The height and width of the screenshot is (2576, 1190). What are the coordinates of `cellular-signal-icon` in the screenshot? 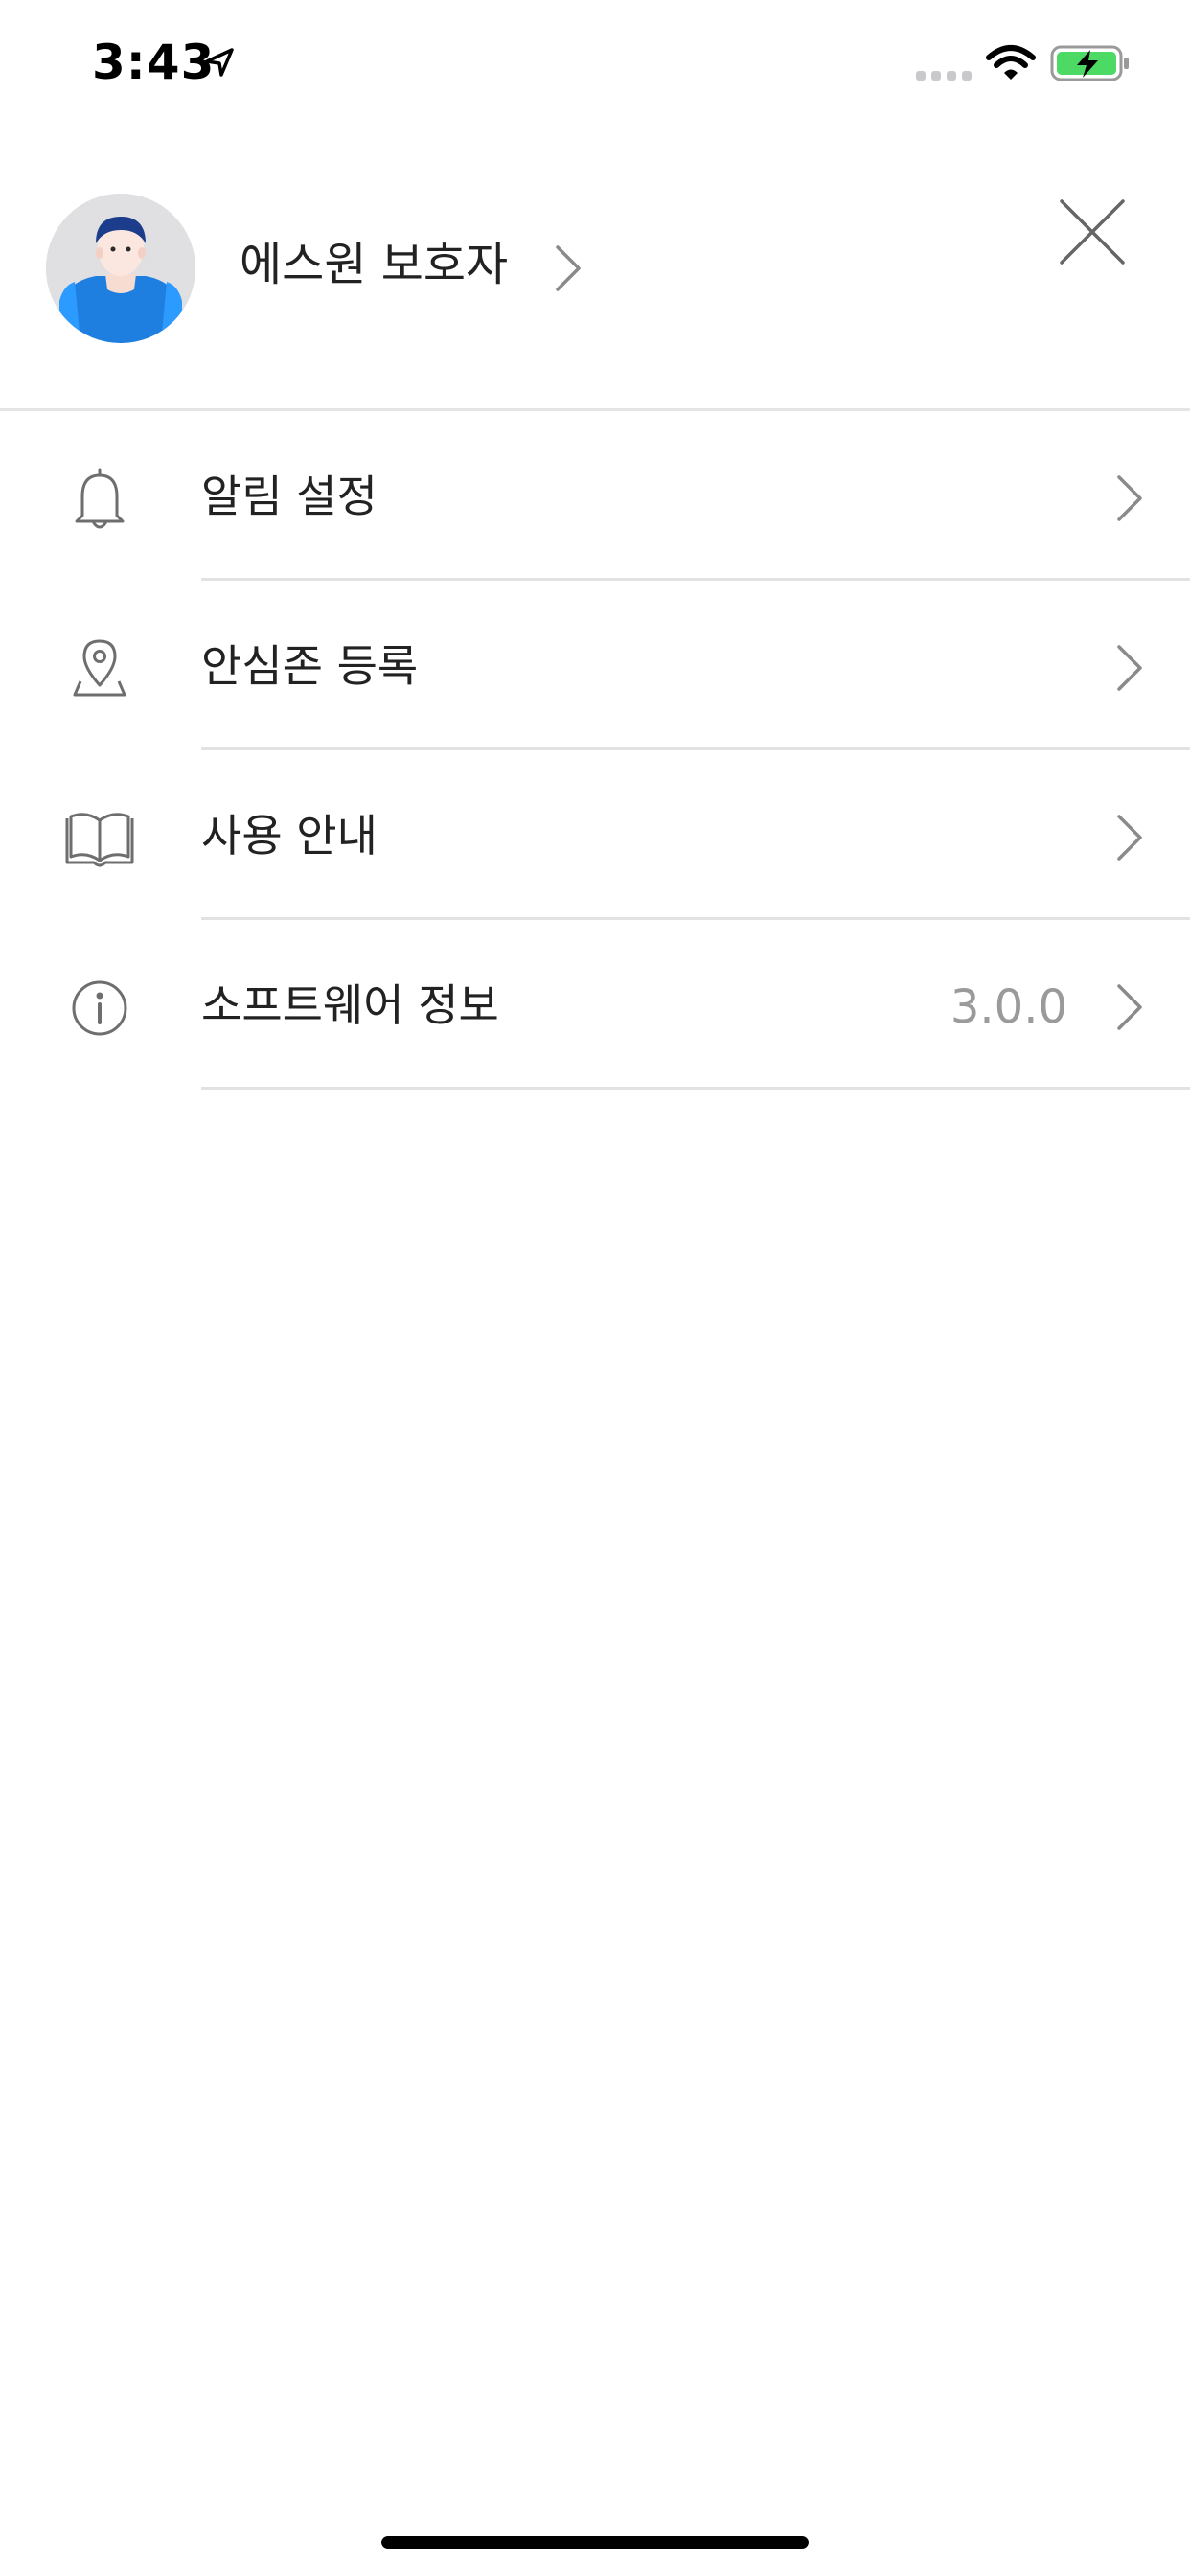 It's located at (944, 76).